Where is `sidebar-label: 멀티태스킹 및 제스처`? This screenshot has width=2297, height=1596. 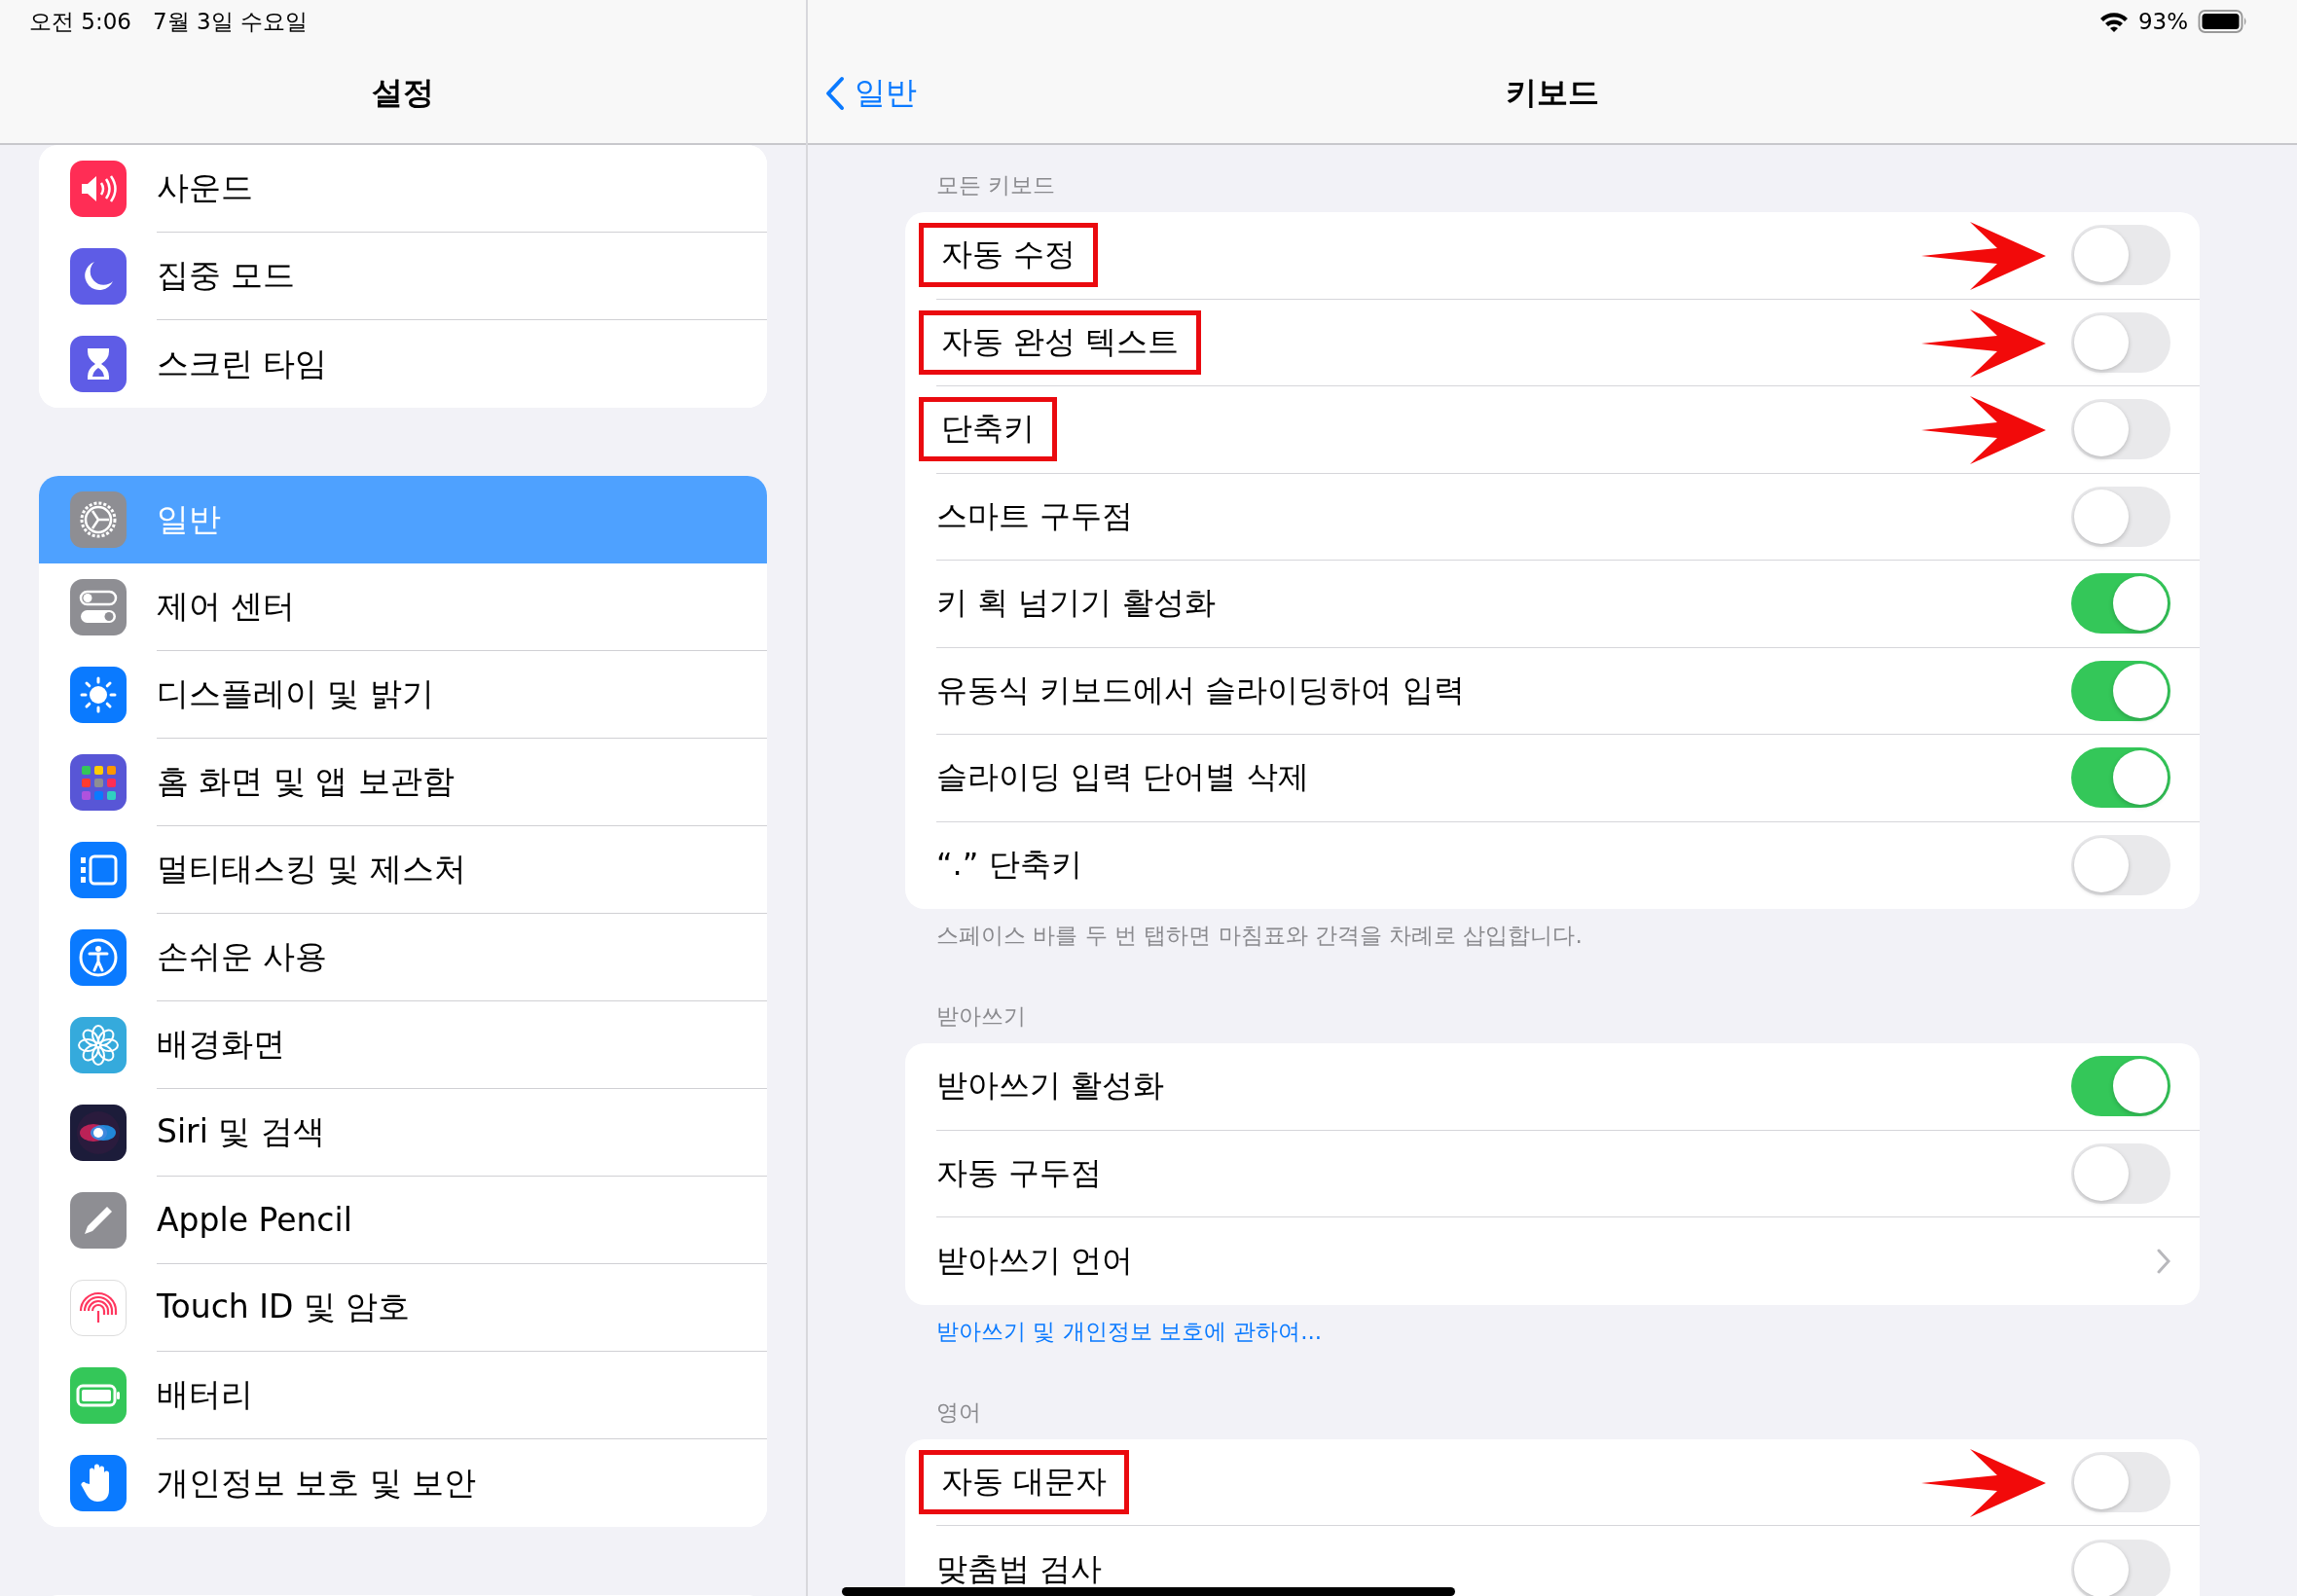 sidebar-label: 멀티태스킹 및 제스처 is located at coordinates (311, 869).